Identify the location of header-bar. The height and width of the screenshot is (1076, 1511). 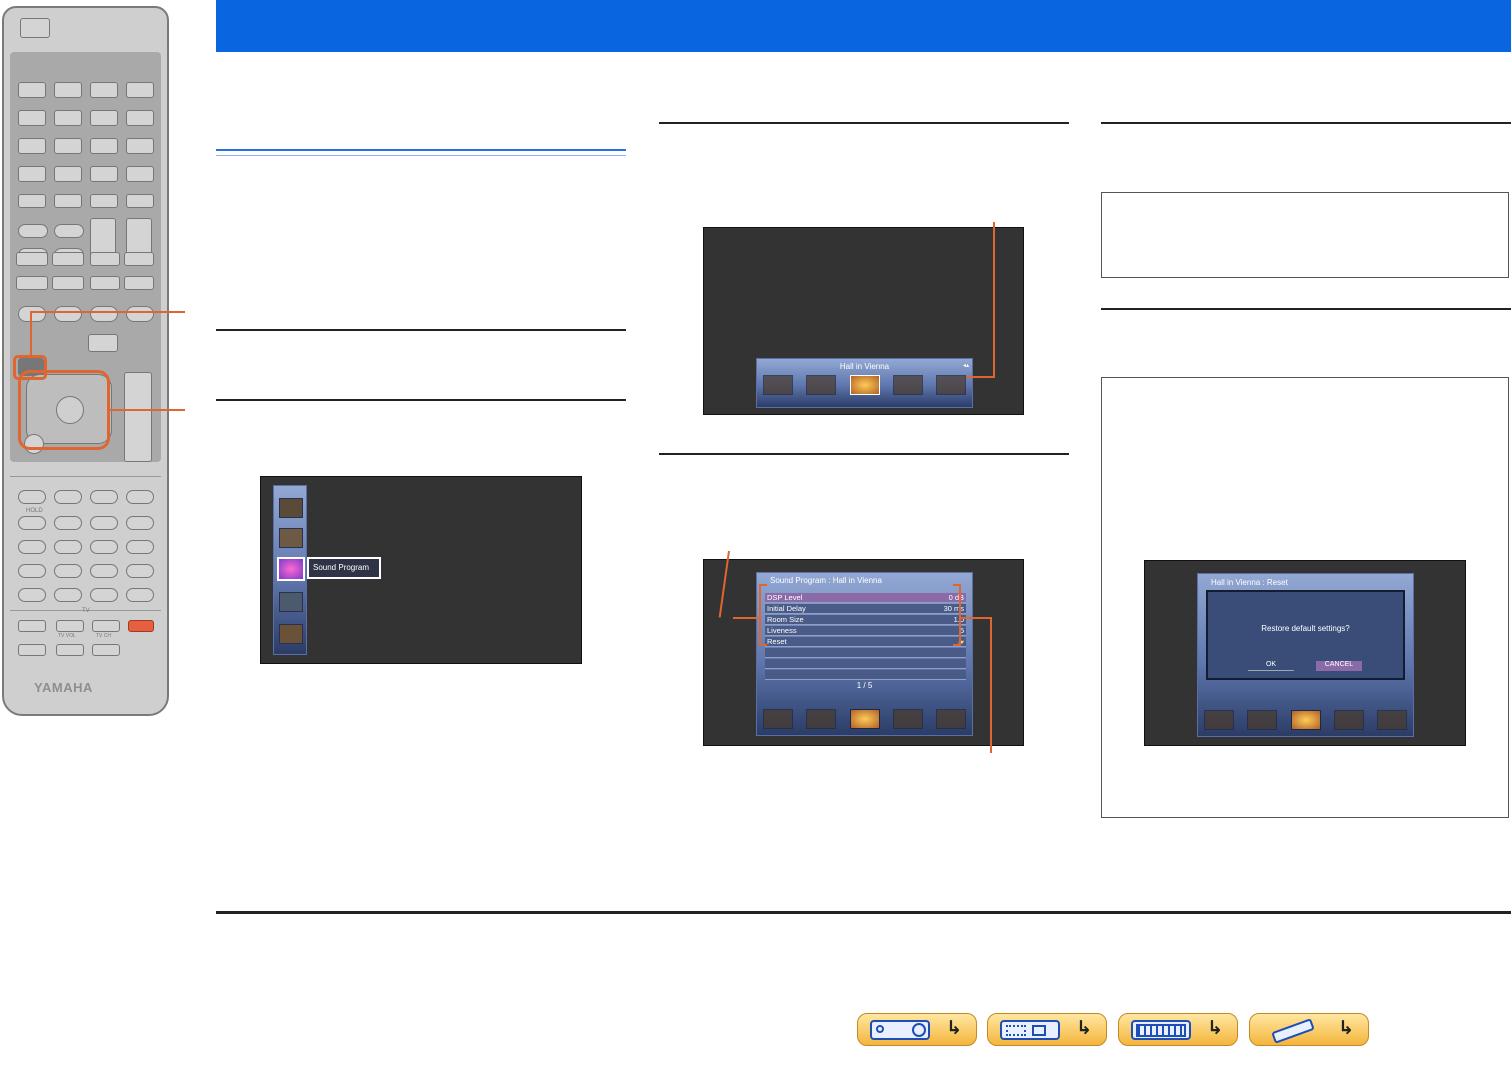
(863, 26).